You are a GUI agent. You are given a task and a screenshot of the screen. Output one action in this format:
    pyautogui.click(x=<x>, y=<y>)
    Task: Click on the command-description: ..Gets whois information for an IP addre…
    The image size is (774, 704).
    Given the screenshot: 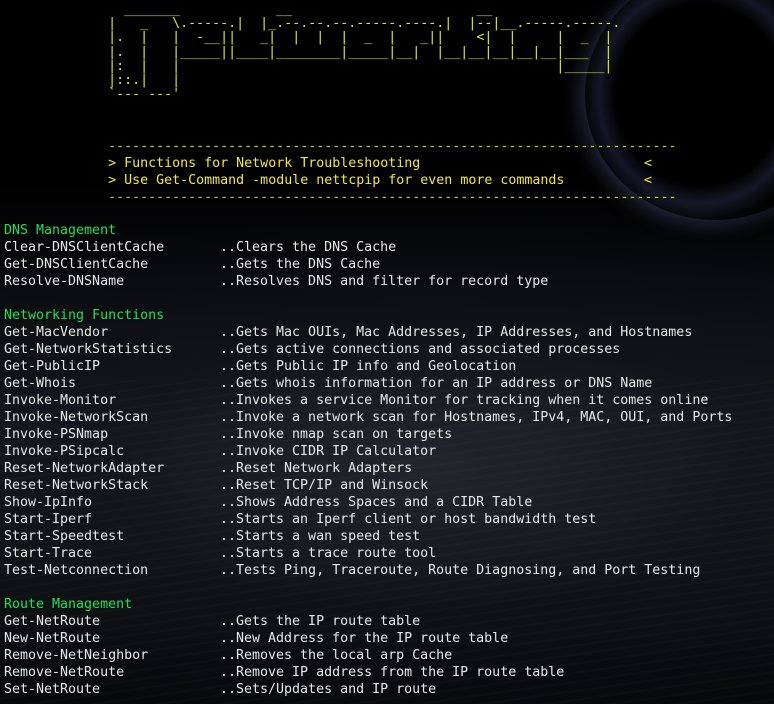 What is the action you would take?
    pyautogui.click(x=436, y=383)
    